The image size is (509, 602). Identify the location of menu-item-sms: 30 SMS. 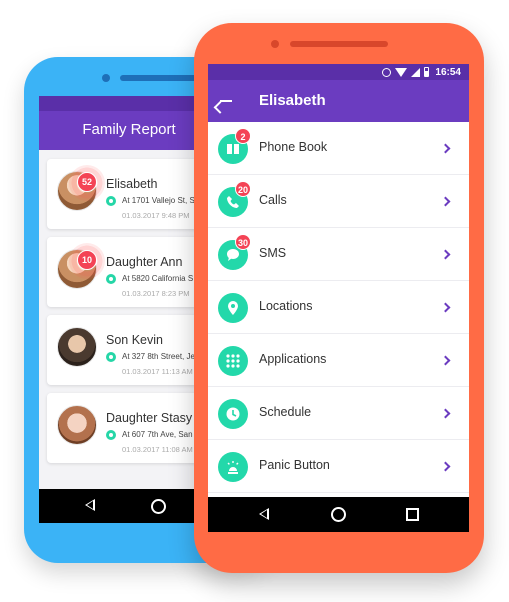
(338, 254).